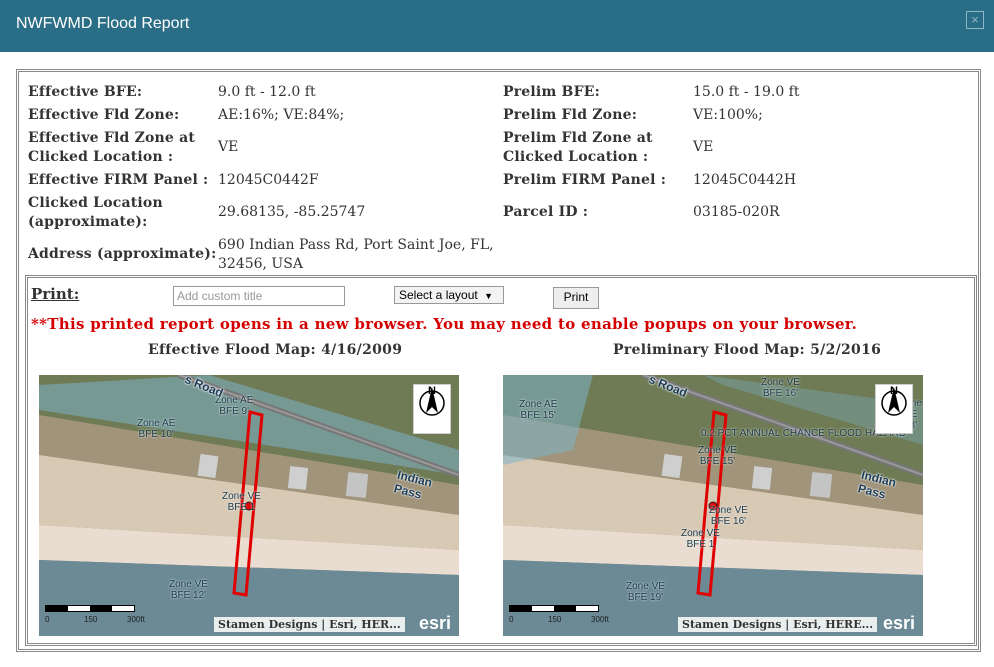 This screenshot has width=994, height=667. Describe the element at coordinates (268, 180) in the screenshot. I see `effective-panel-value: 12045C0442F` at that location.